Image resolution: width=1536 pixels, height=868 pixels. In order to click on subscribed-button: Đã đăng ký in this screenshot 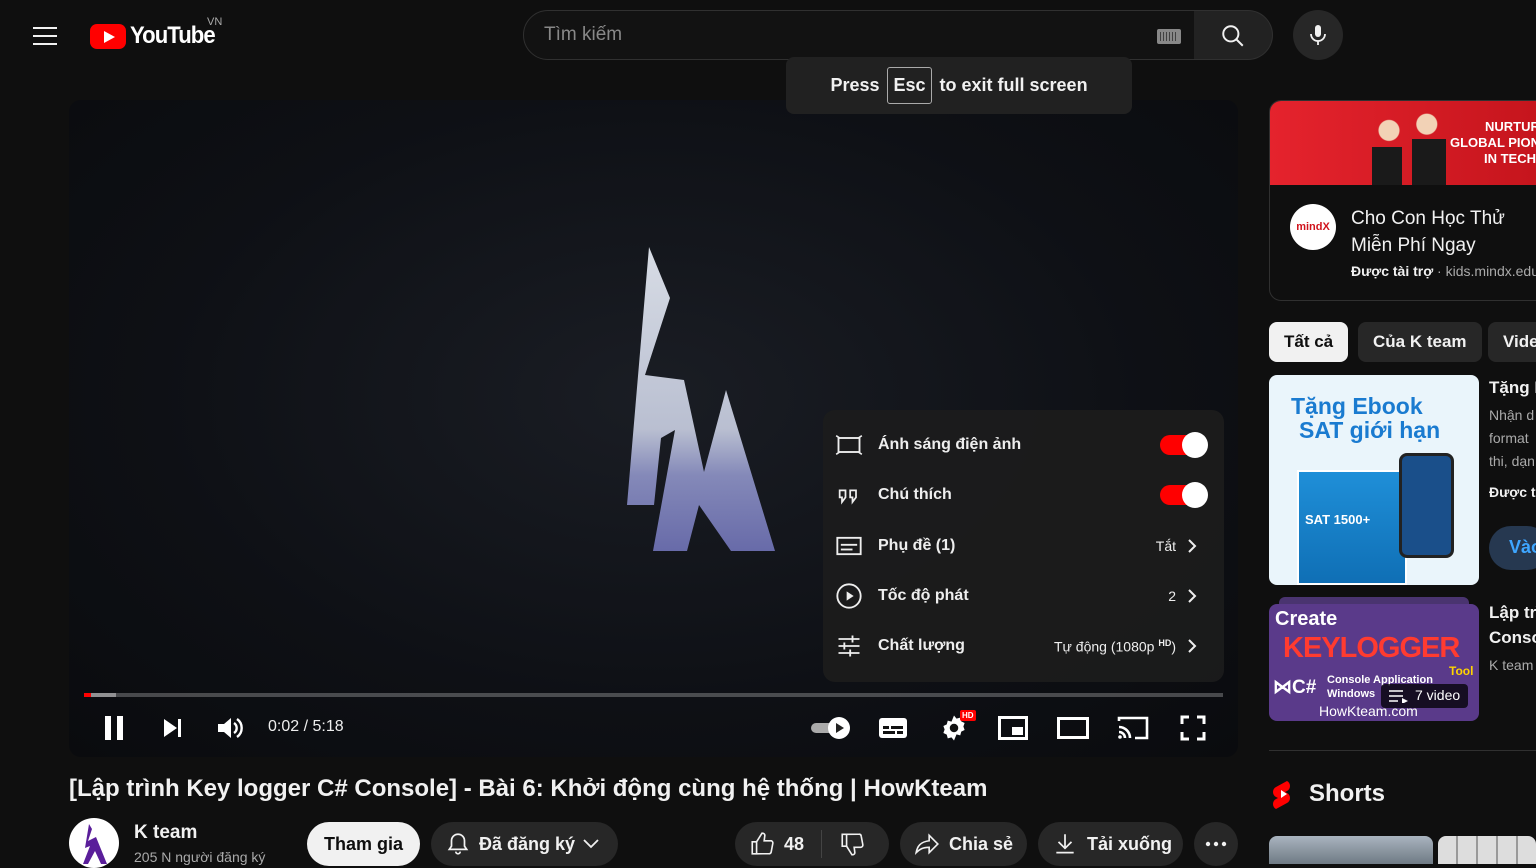, I will do `click(524, 844)`.